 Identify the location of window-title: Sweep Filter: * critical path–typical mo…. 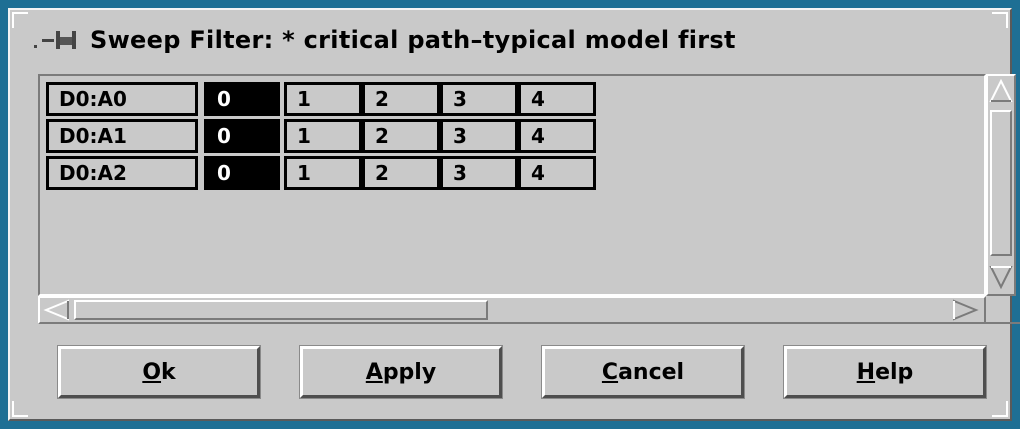
(413, 40).